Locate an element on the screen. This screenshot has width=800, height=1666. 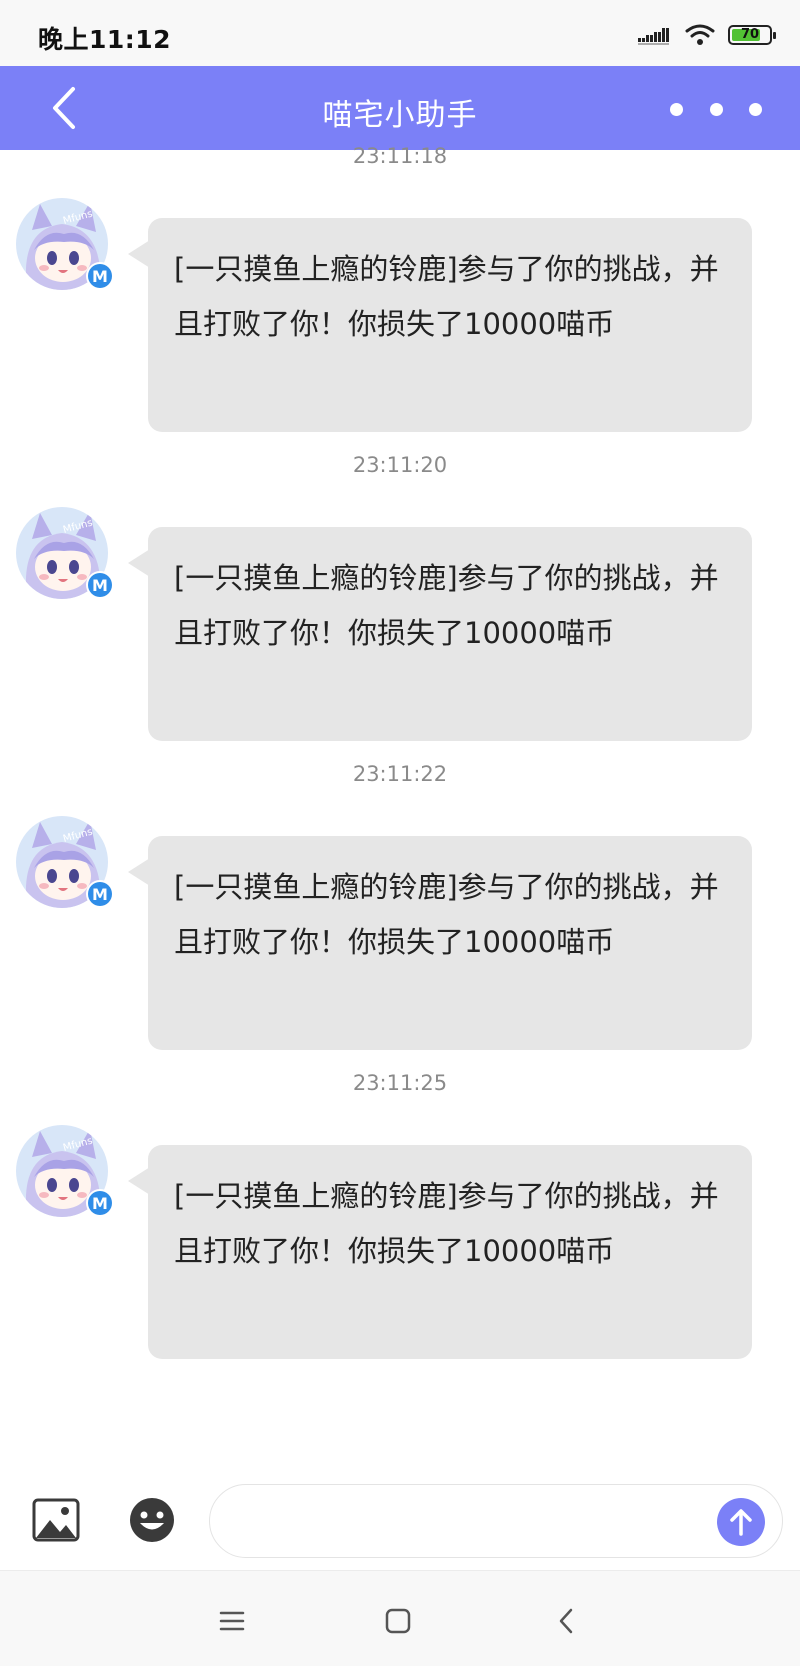
send-button is located at coordinates (741, 1522).